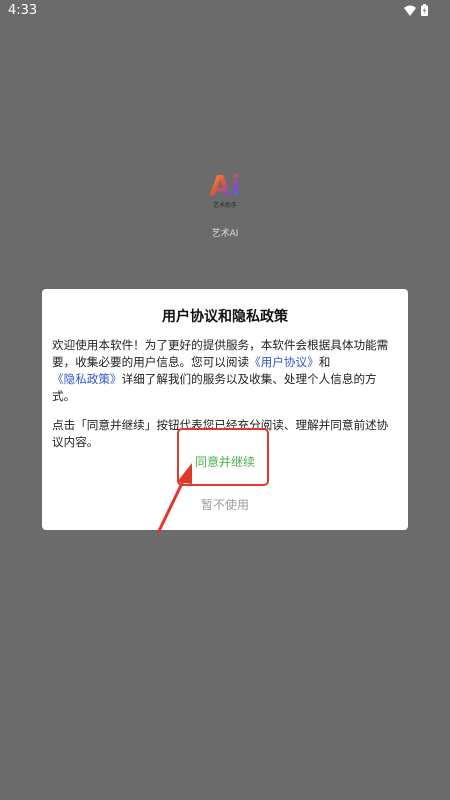 The image size is (450, 800). I want to click on annotation-arrow-icon, so click(174, 498).